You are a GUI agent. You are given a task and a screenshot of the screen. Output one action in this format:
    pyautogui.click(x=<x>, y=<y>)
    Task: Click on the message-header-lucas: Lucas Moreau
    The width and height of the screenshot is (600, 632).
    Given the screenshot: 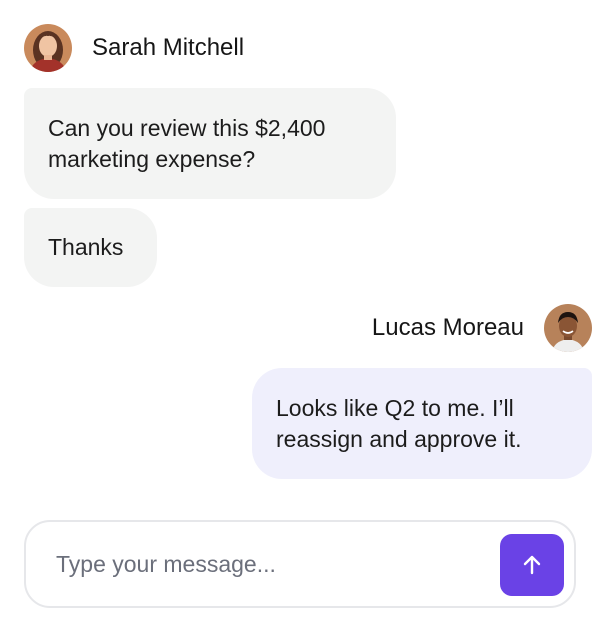 What is the action you would take?
    pyautogui.click(x=482, y=328)
    